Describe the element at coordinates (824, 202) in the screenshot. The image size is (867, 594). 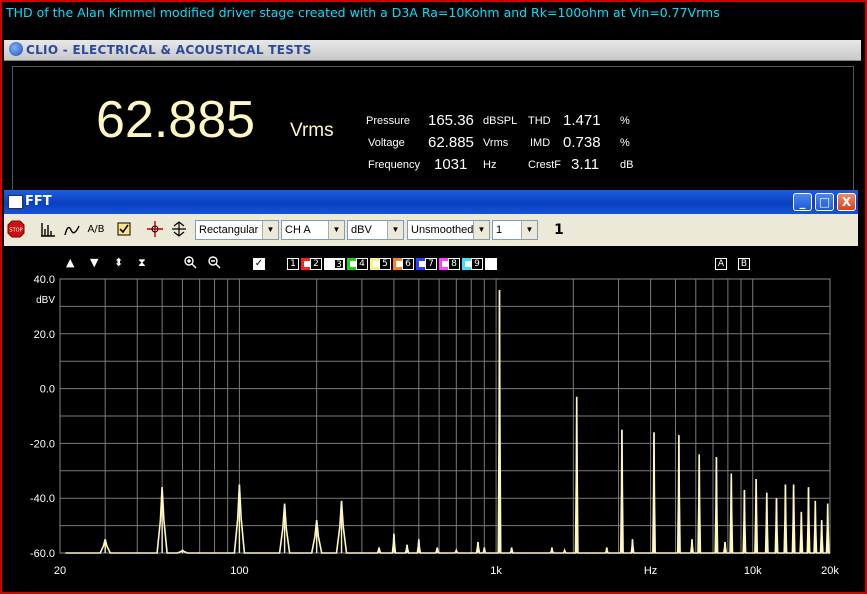
I see `maximize-button: □` at that location.